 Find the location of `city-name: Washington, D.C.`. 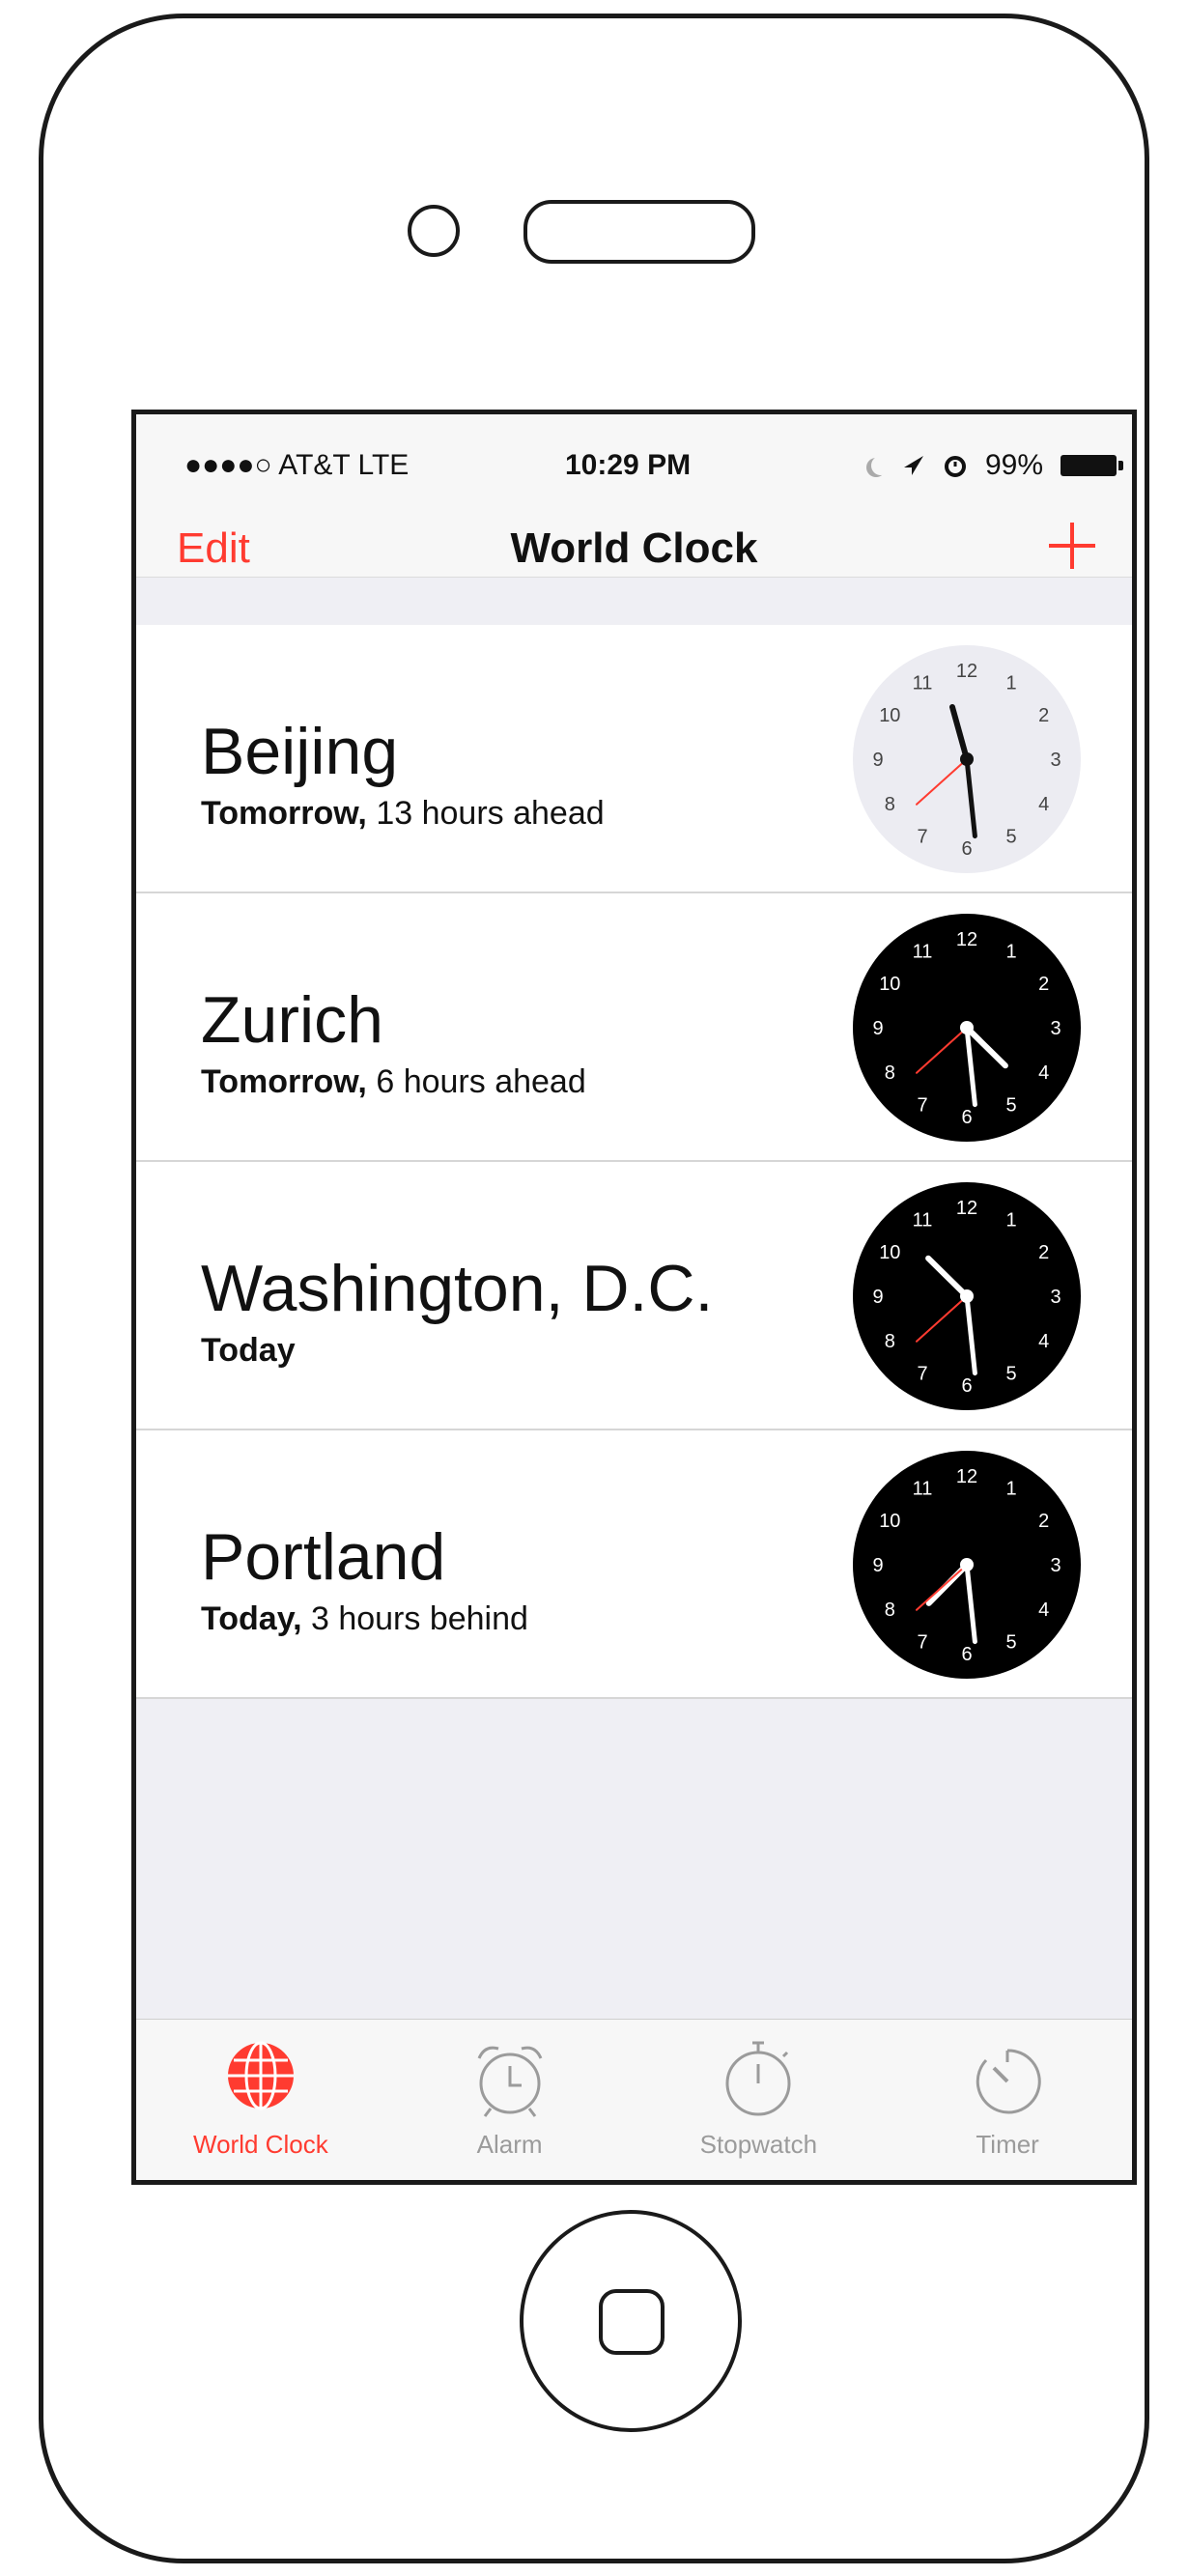

city-name: Washington, D.C. is located at coordinates (457, 1288).